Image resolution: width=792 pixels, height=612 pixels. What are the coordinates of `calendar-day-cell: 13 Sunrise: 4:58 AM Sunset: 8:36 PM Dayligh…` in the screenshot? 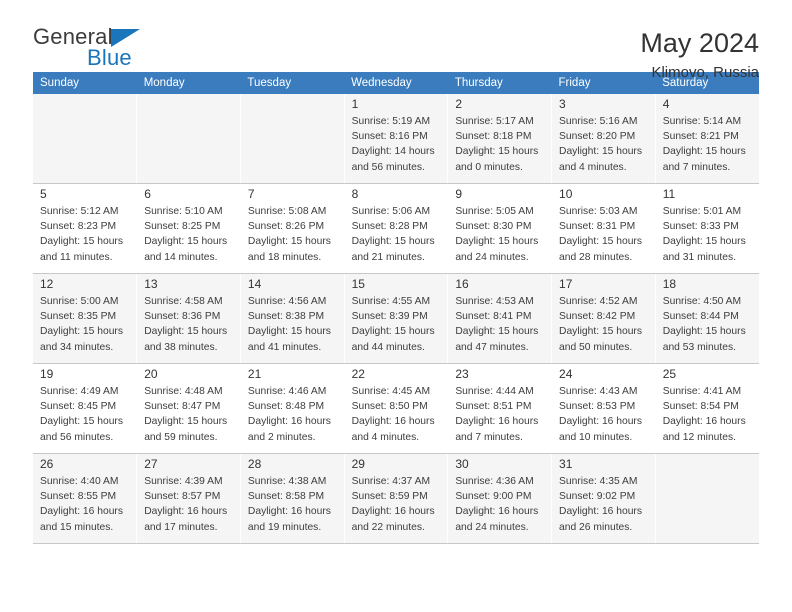 It's located at (188, 318).